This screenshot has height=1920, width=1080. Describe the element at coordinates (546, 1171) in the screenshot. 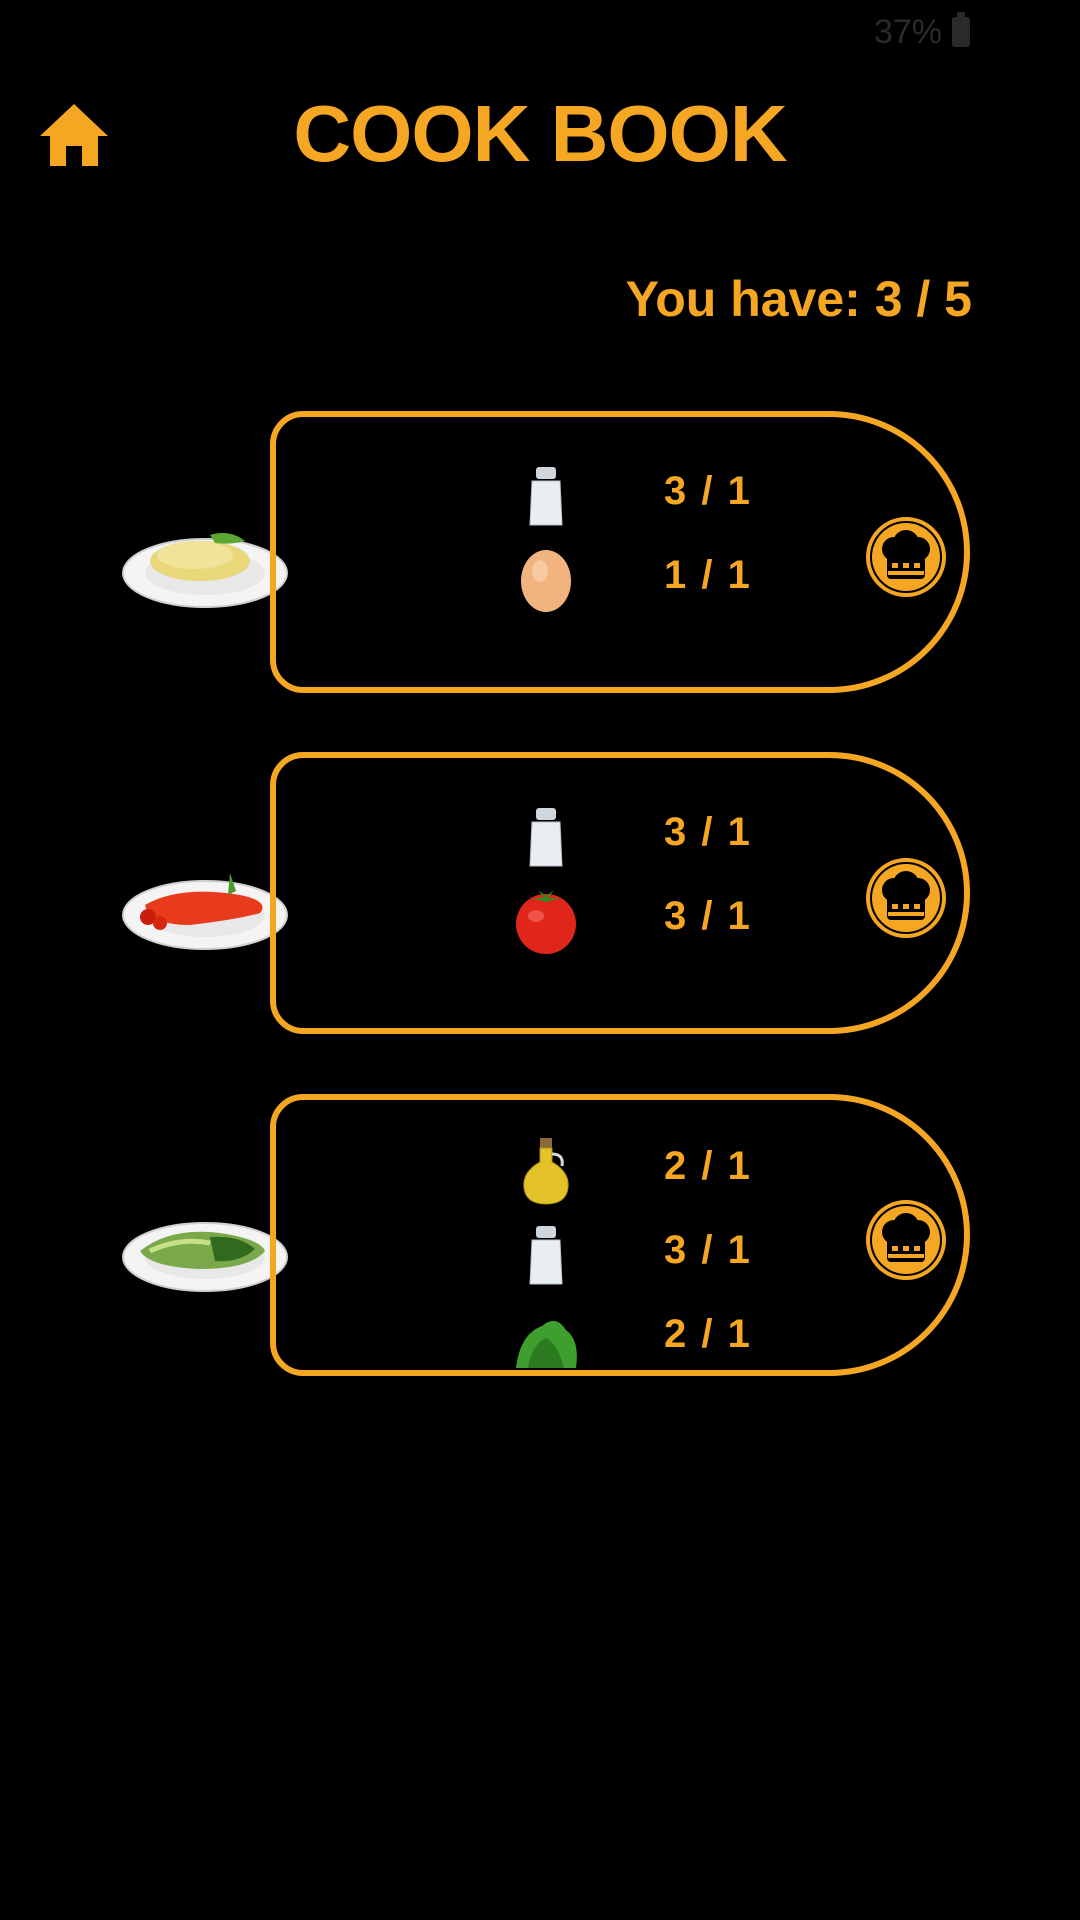

I see `oil-bottle-icon` at that location.